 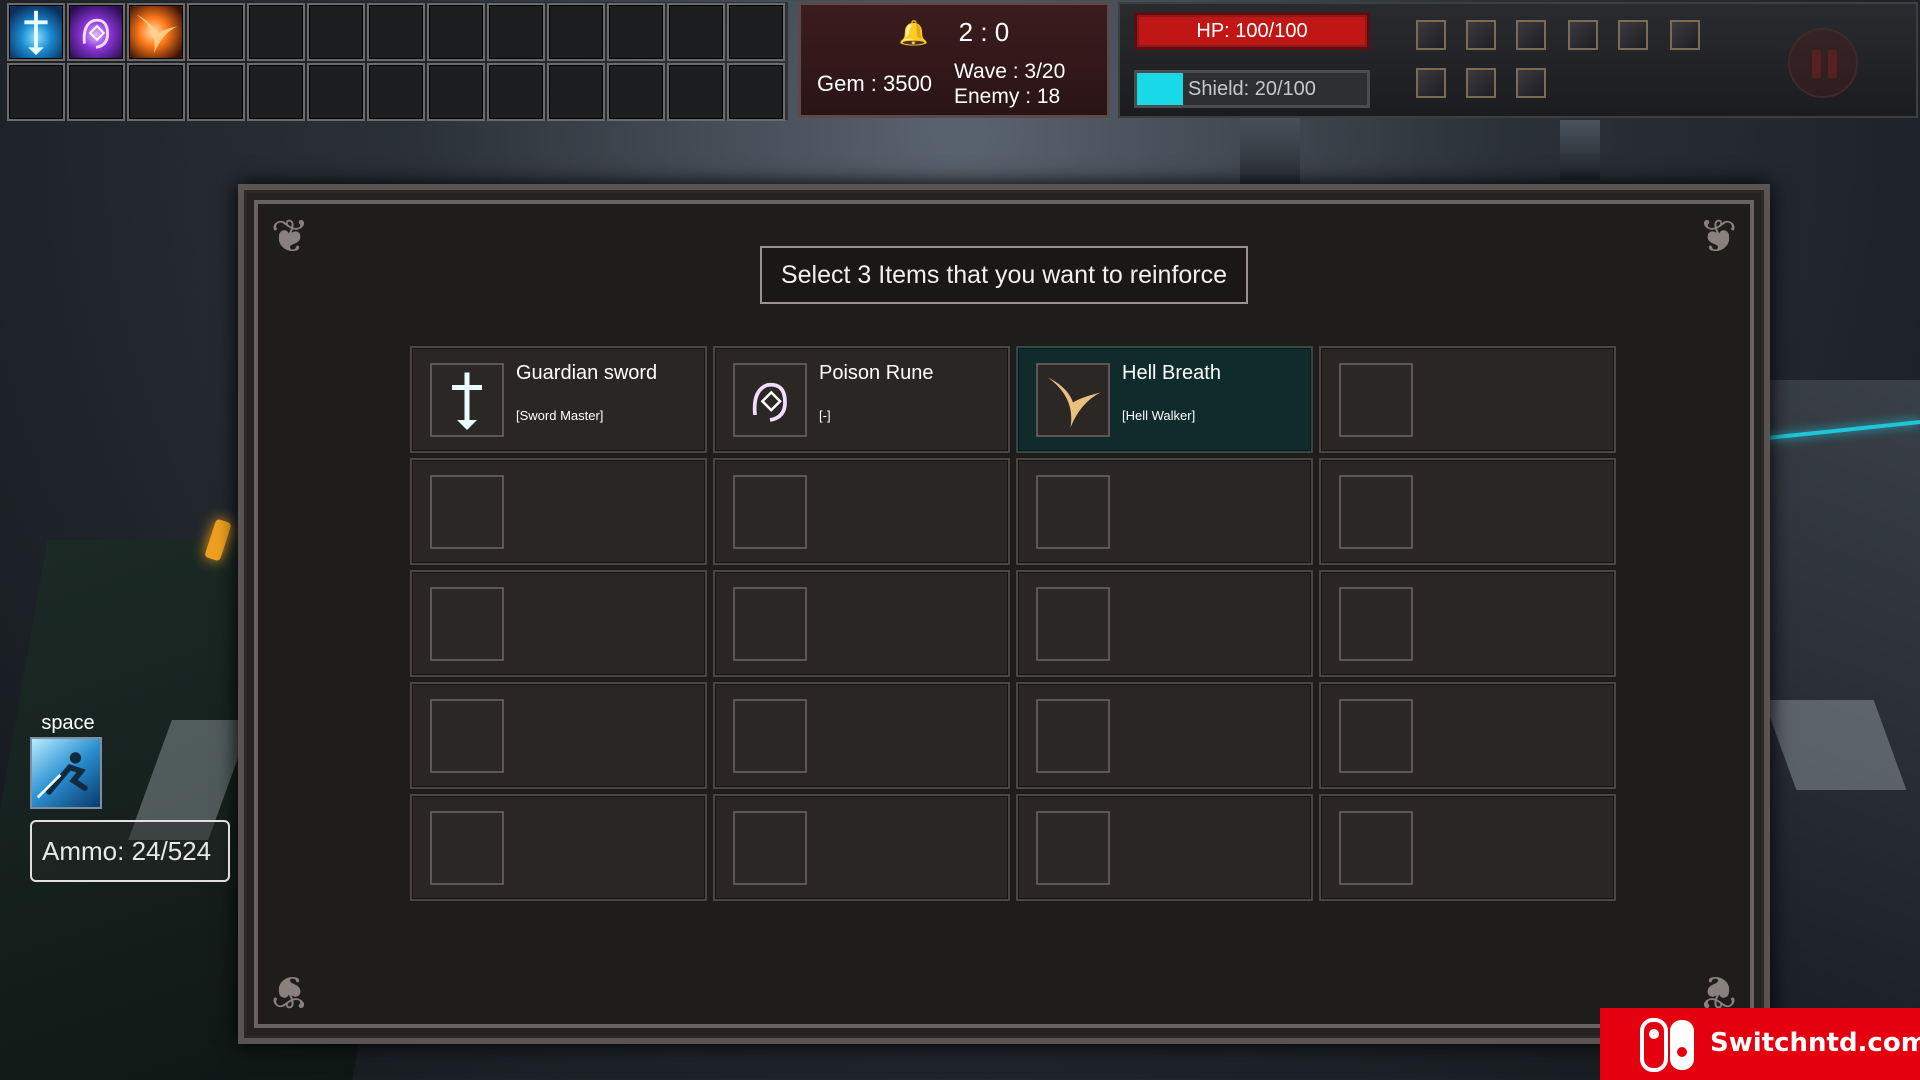 I want to click on guardian-sword-inventory-icon, so click(x=36, y=32).